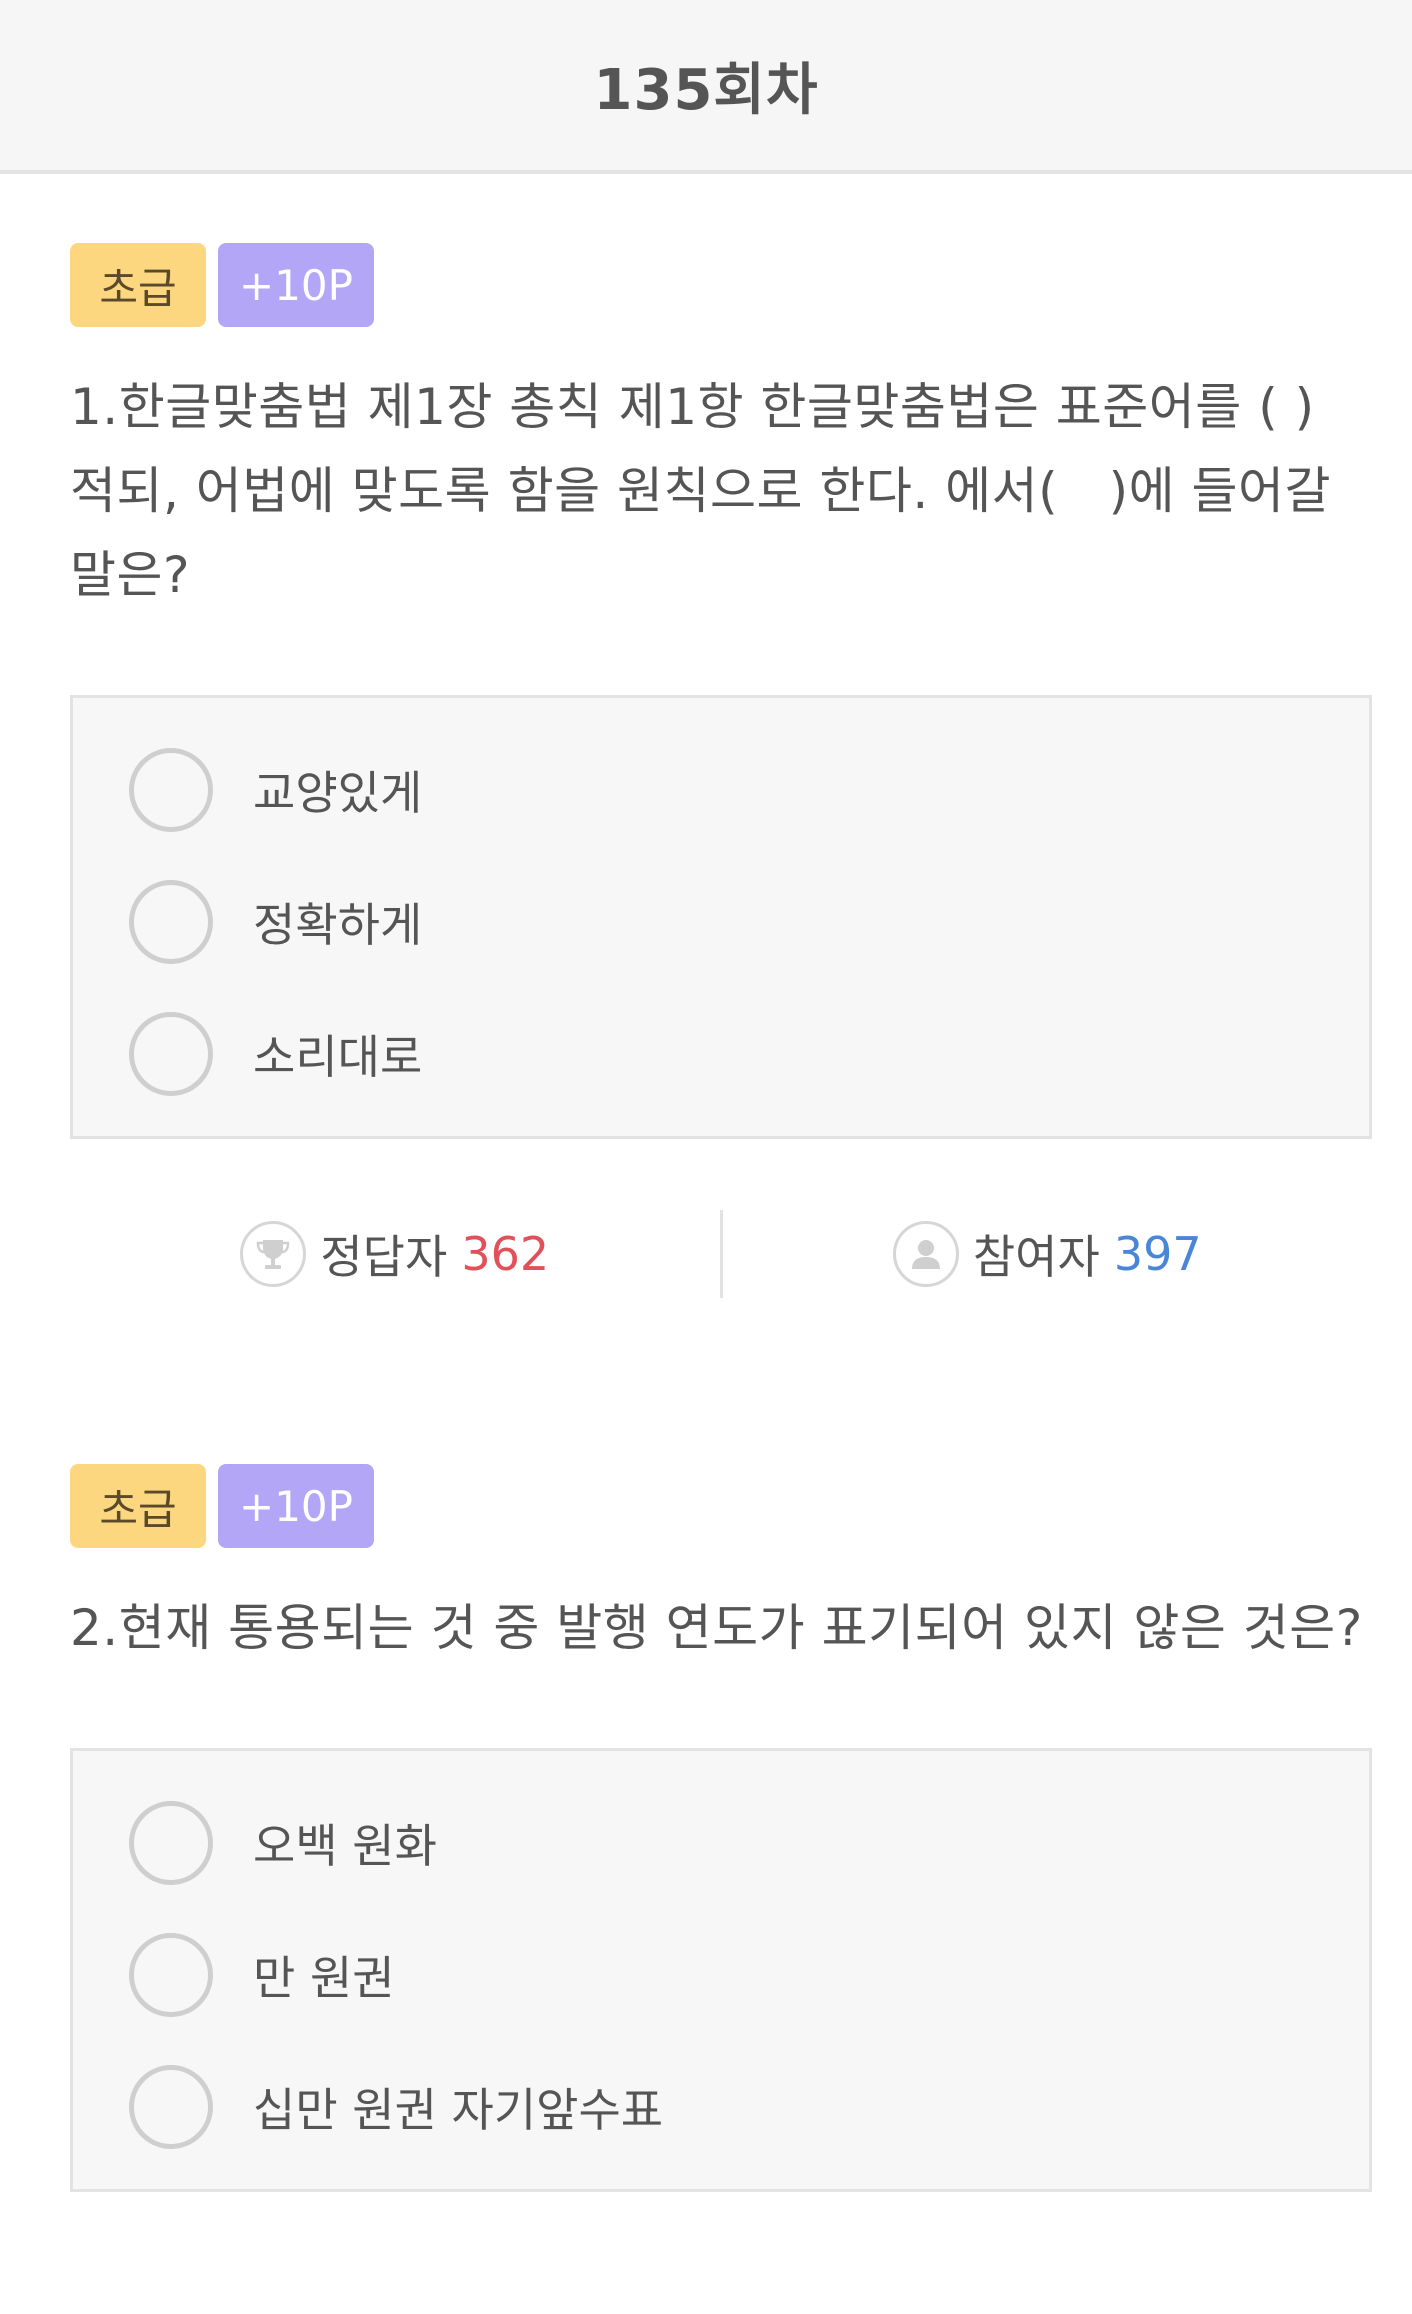 This screenshot has width=1412, height=2314. I want to click on correct-answerers-stat: 정답자 362, so click(395, 1254).